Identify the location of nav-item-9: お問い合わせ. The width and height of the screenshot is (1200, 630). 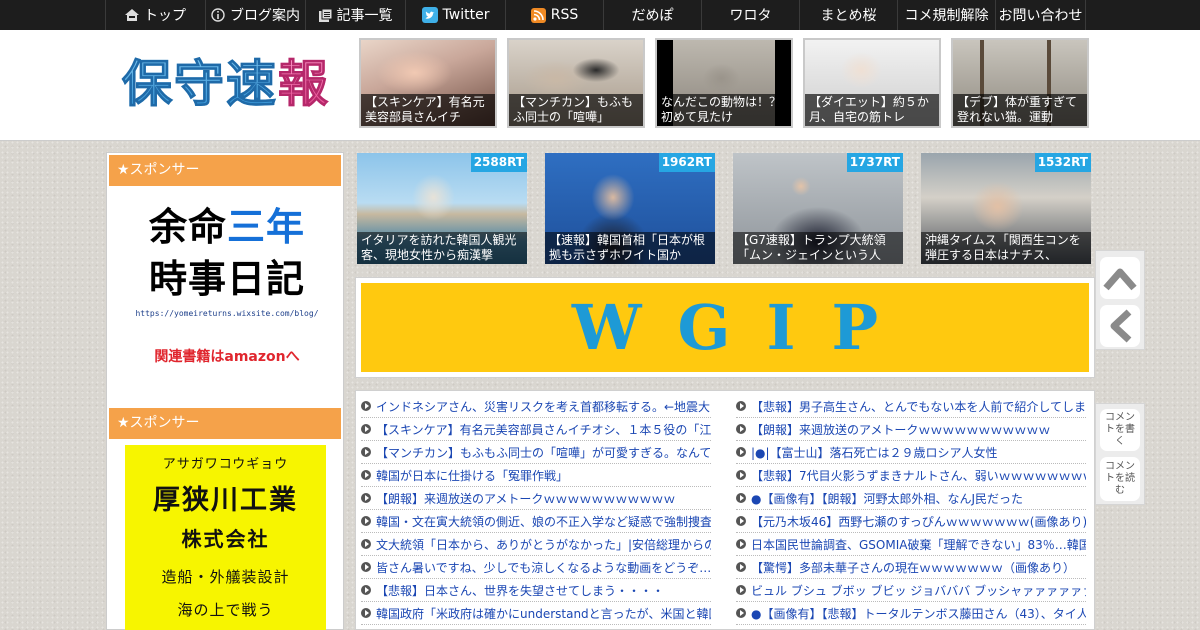
(1041, 15).